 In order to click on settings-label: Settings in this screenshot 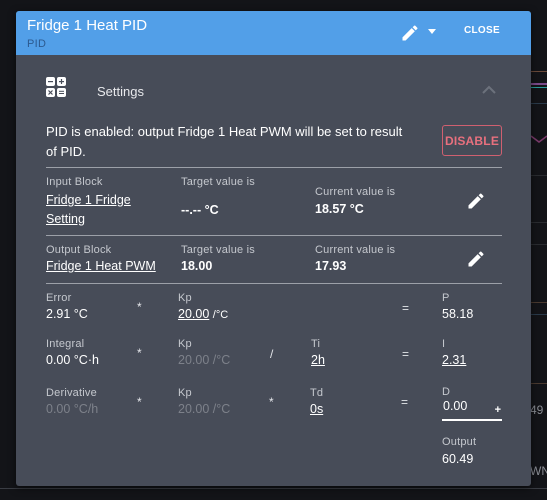, I will do `click(120, 91)`.